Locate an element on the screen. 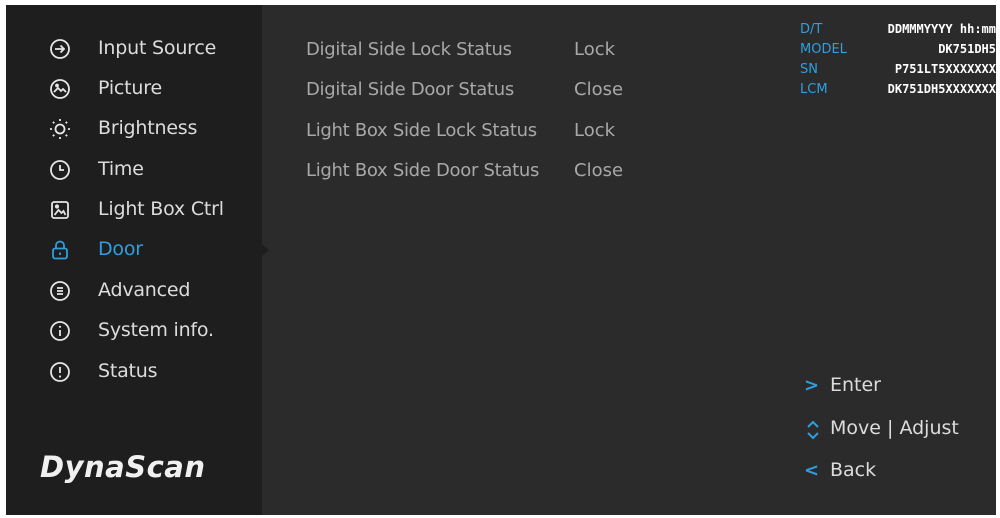  sidebar-item-label: Time is located at coordinates (121, 169).